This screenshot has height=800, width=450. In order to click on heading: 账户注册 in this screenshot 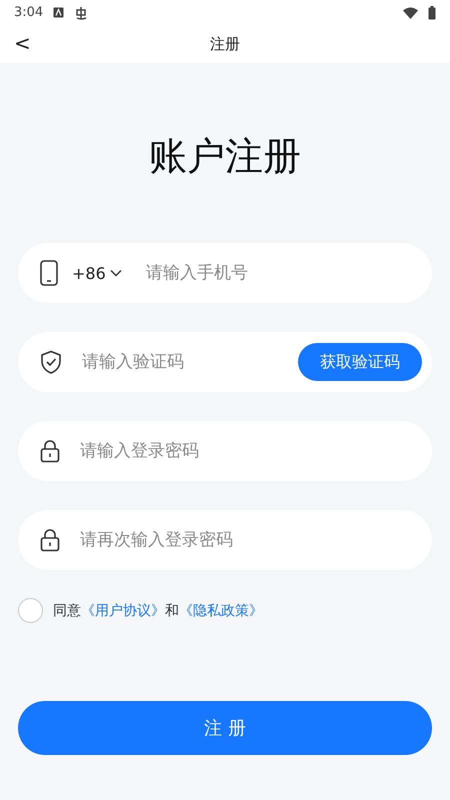, I will do `click(225, 156)`.